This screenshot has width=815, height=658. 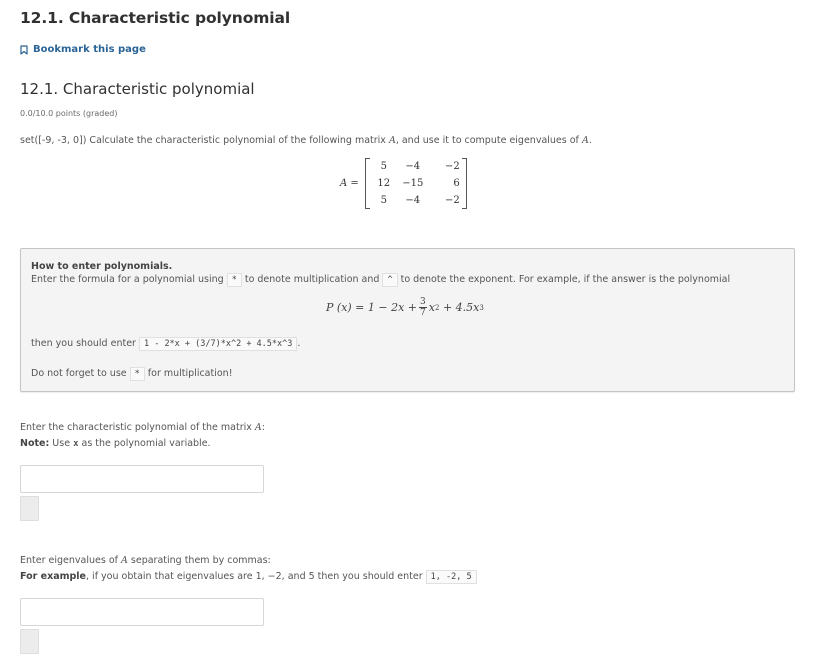 What do you see at coordinates (61, 443) in the screenshot?
I see `note-text: Use` at bounding box center [61, 443].